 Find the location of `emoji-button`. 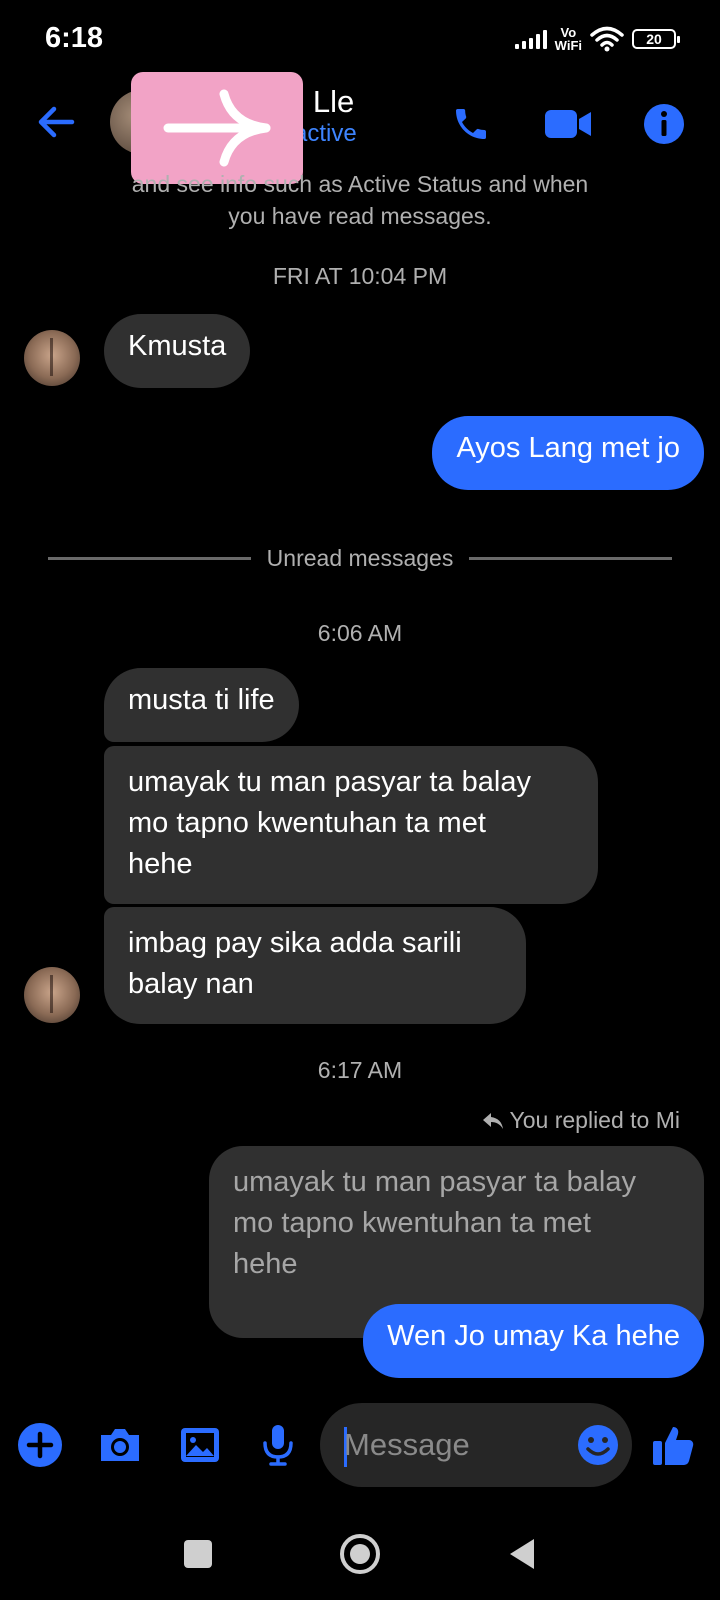

emoji-button is located at coordinates (598, 1445).